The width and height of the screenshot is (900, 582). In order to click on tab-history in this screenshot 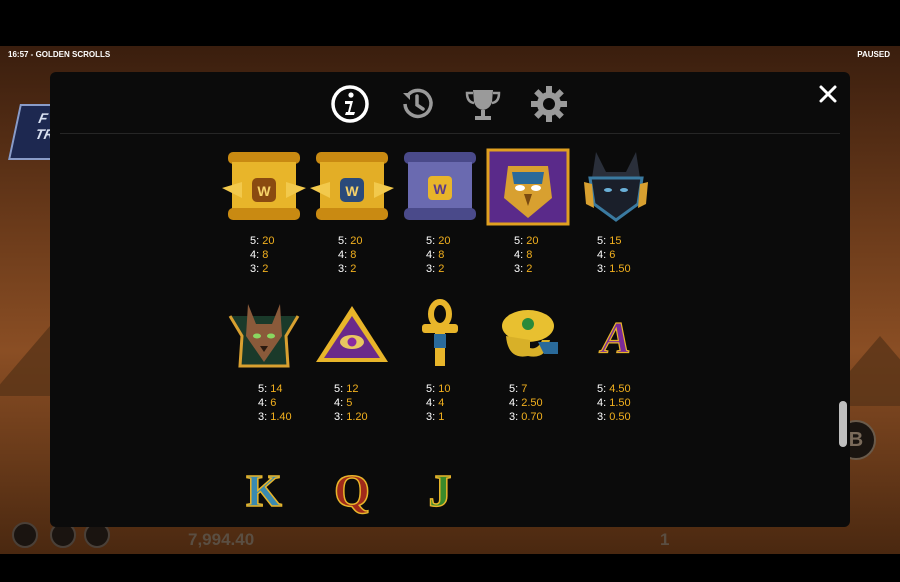, I will do `click(417, 104)`.